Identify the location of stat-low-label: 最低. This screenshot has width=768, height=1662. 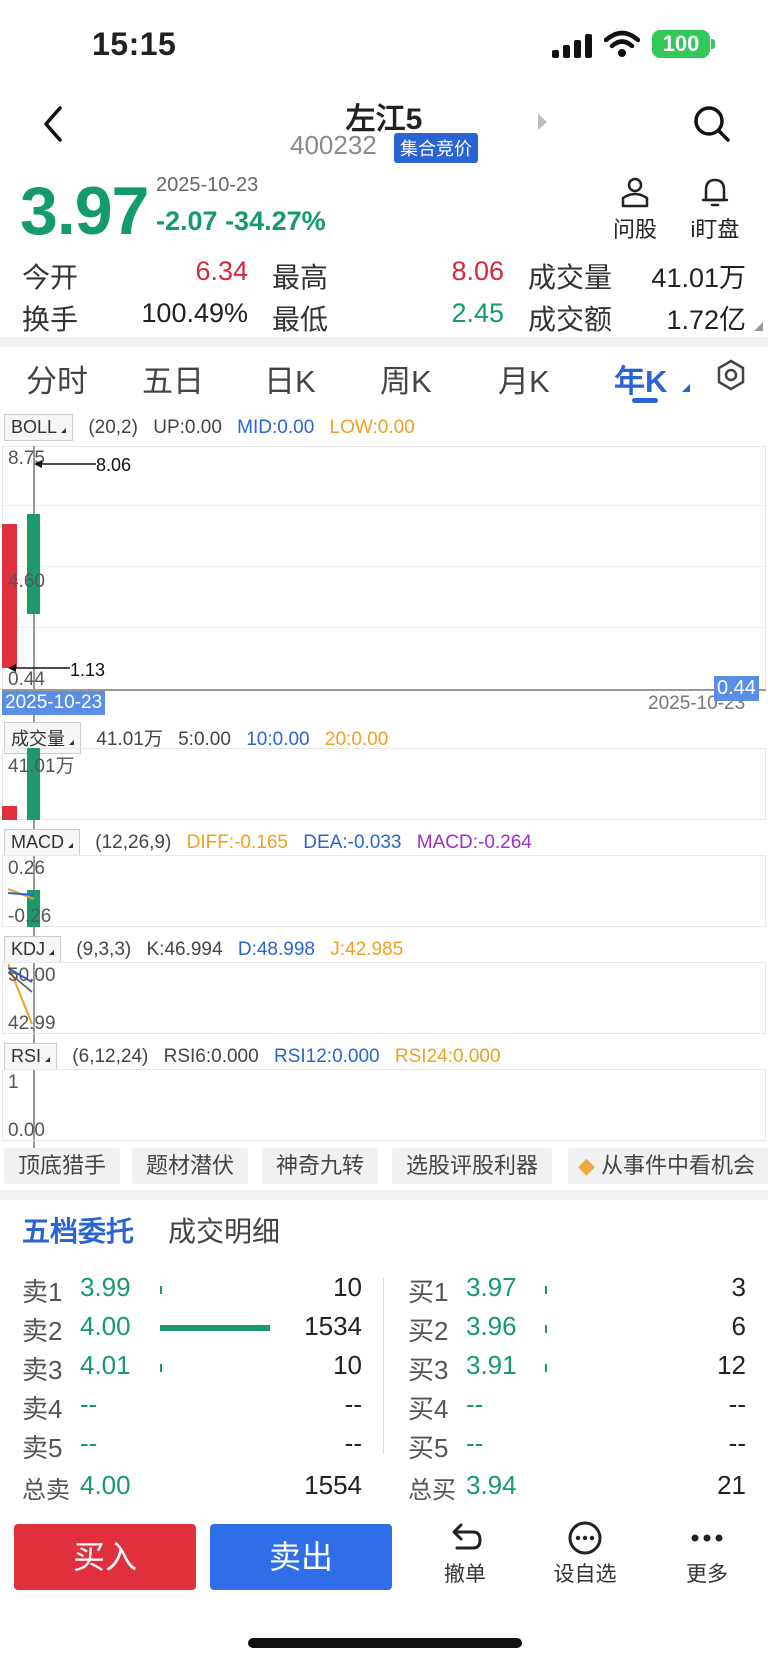
(300, 319).